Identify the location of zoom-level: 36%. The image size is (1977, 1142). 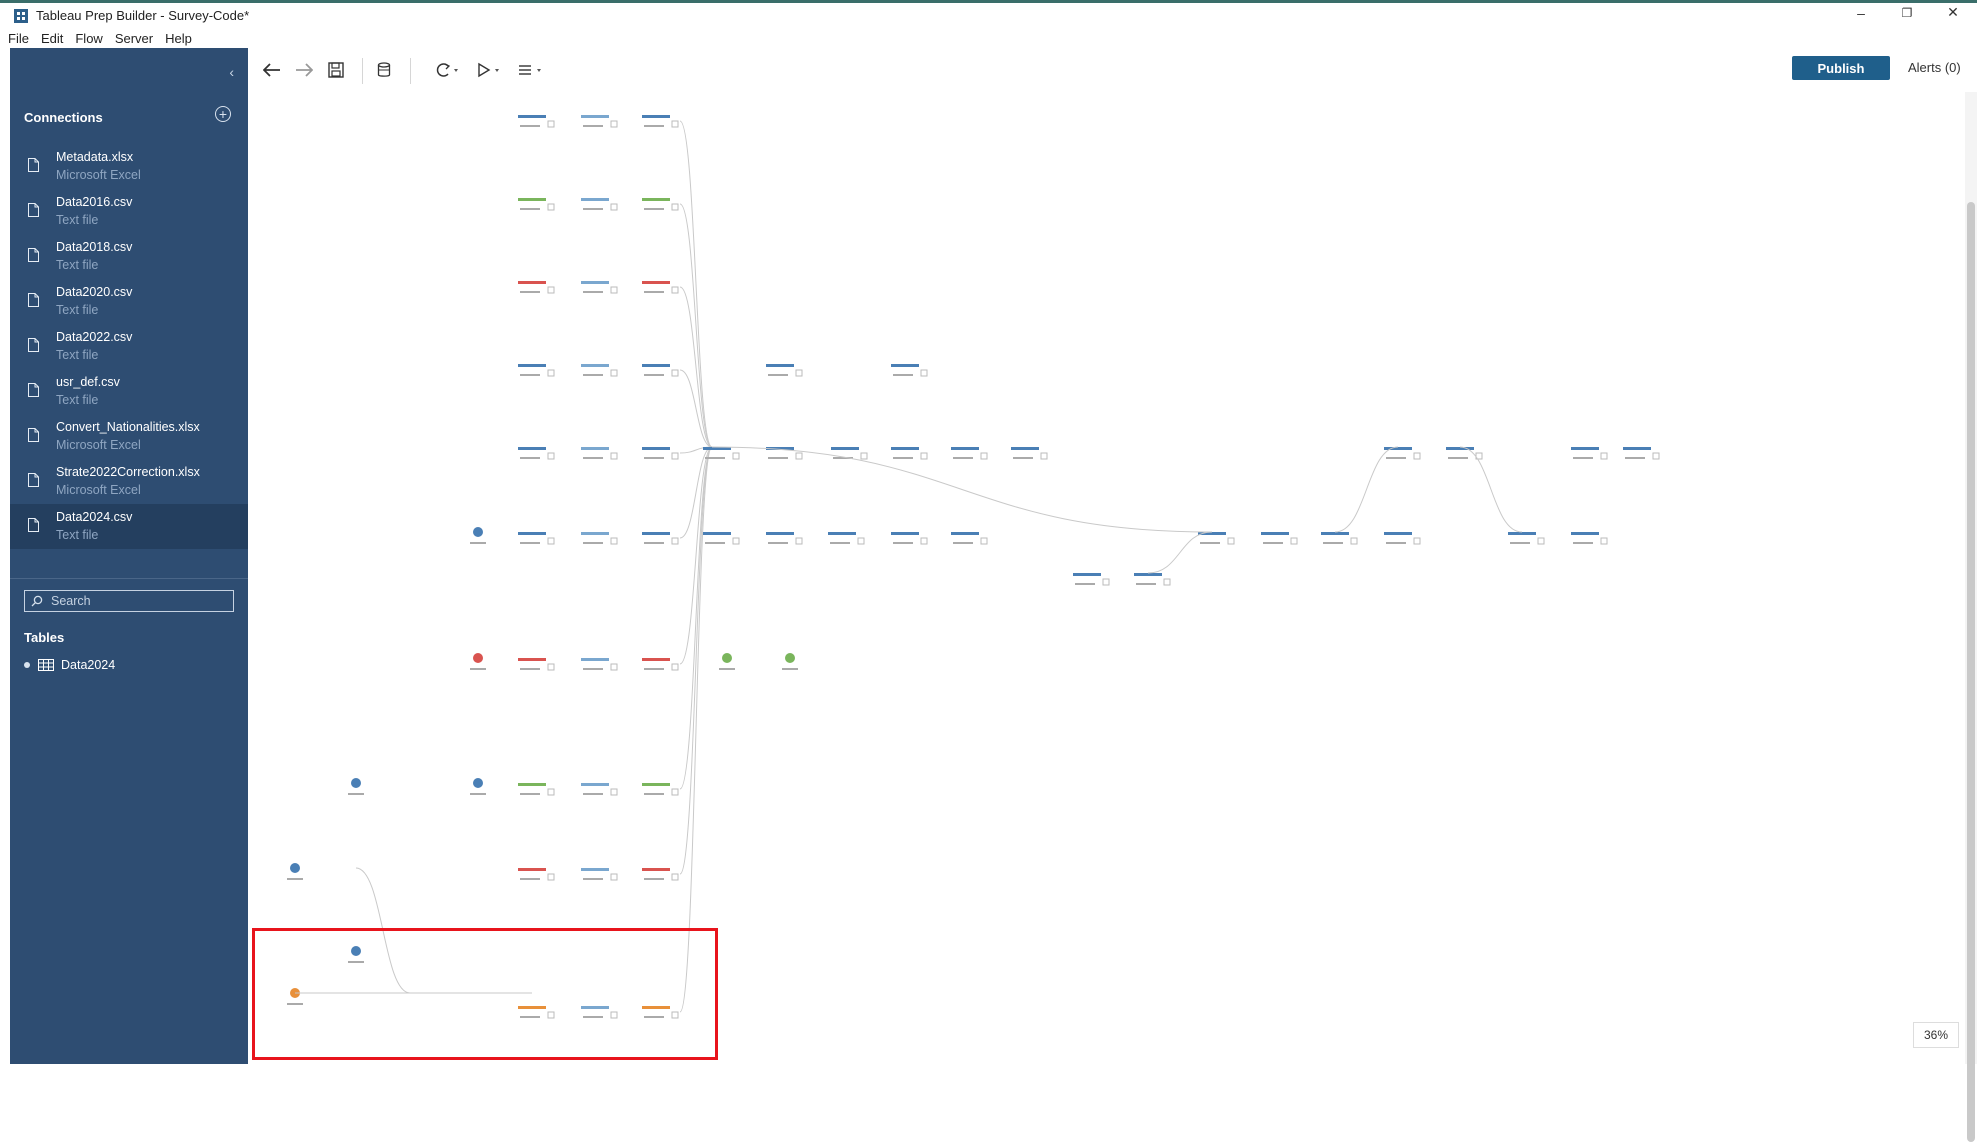
(1936, 1035).